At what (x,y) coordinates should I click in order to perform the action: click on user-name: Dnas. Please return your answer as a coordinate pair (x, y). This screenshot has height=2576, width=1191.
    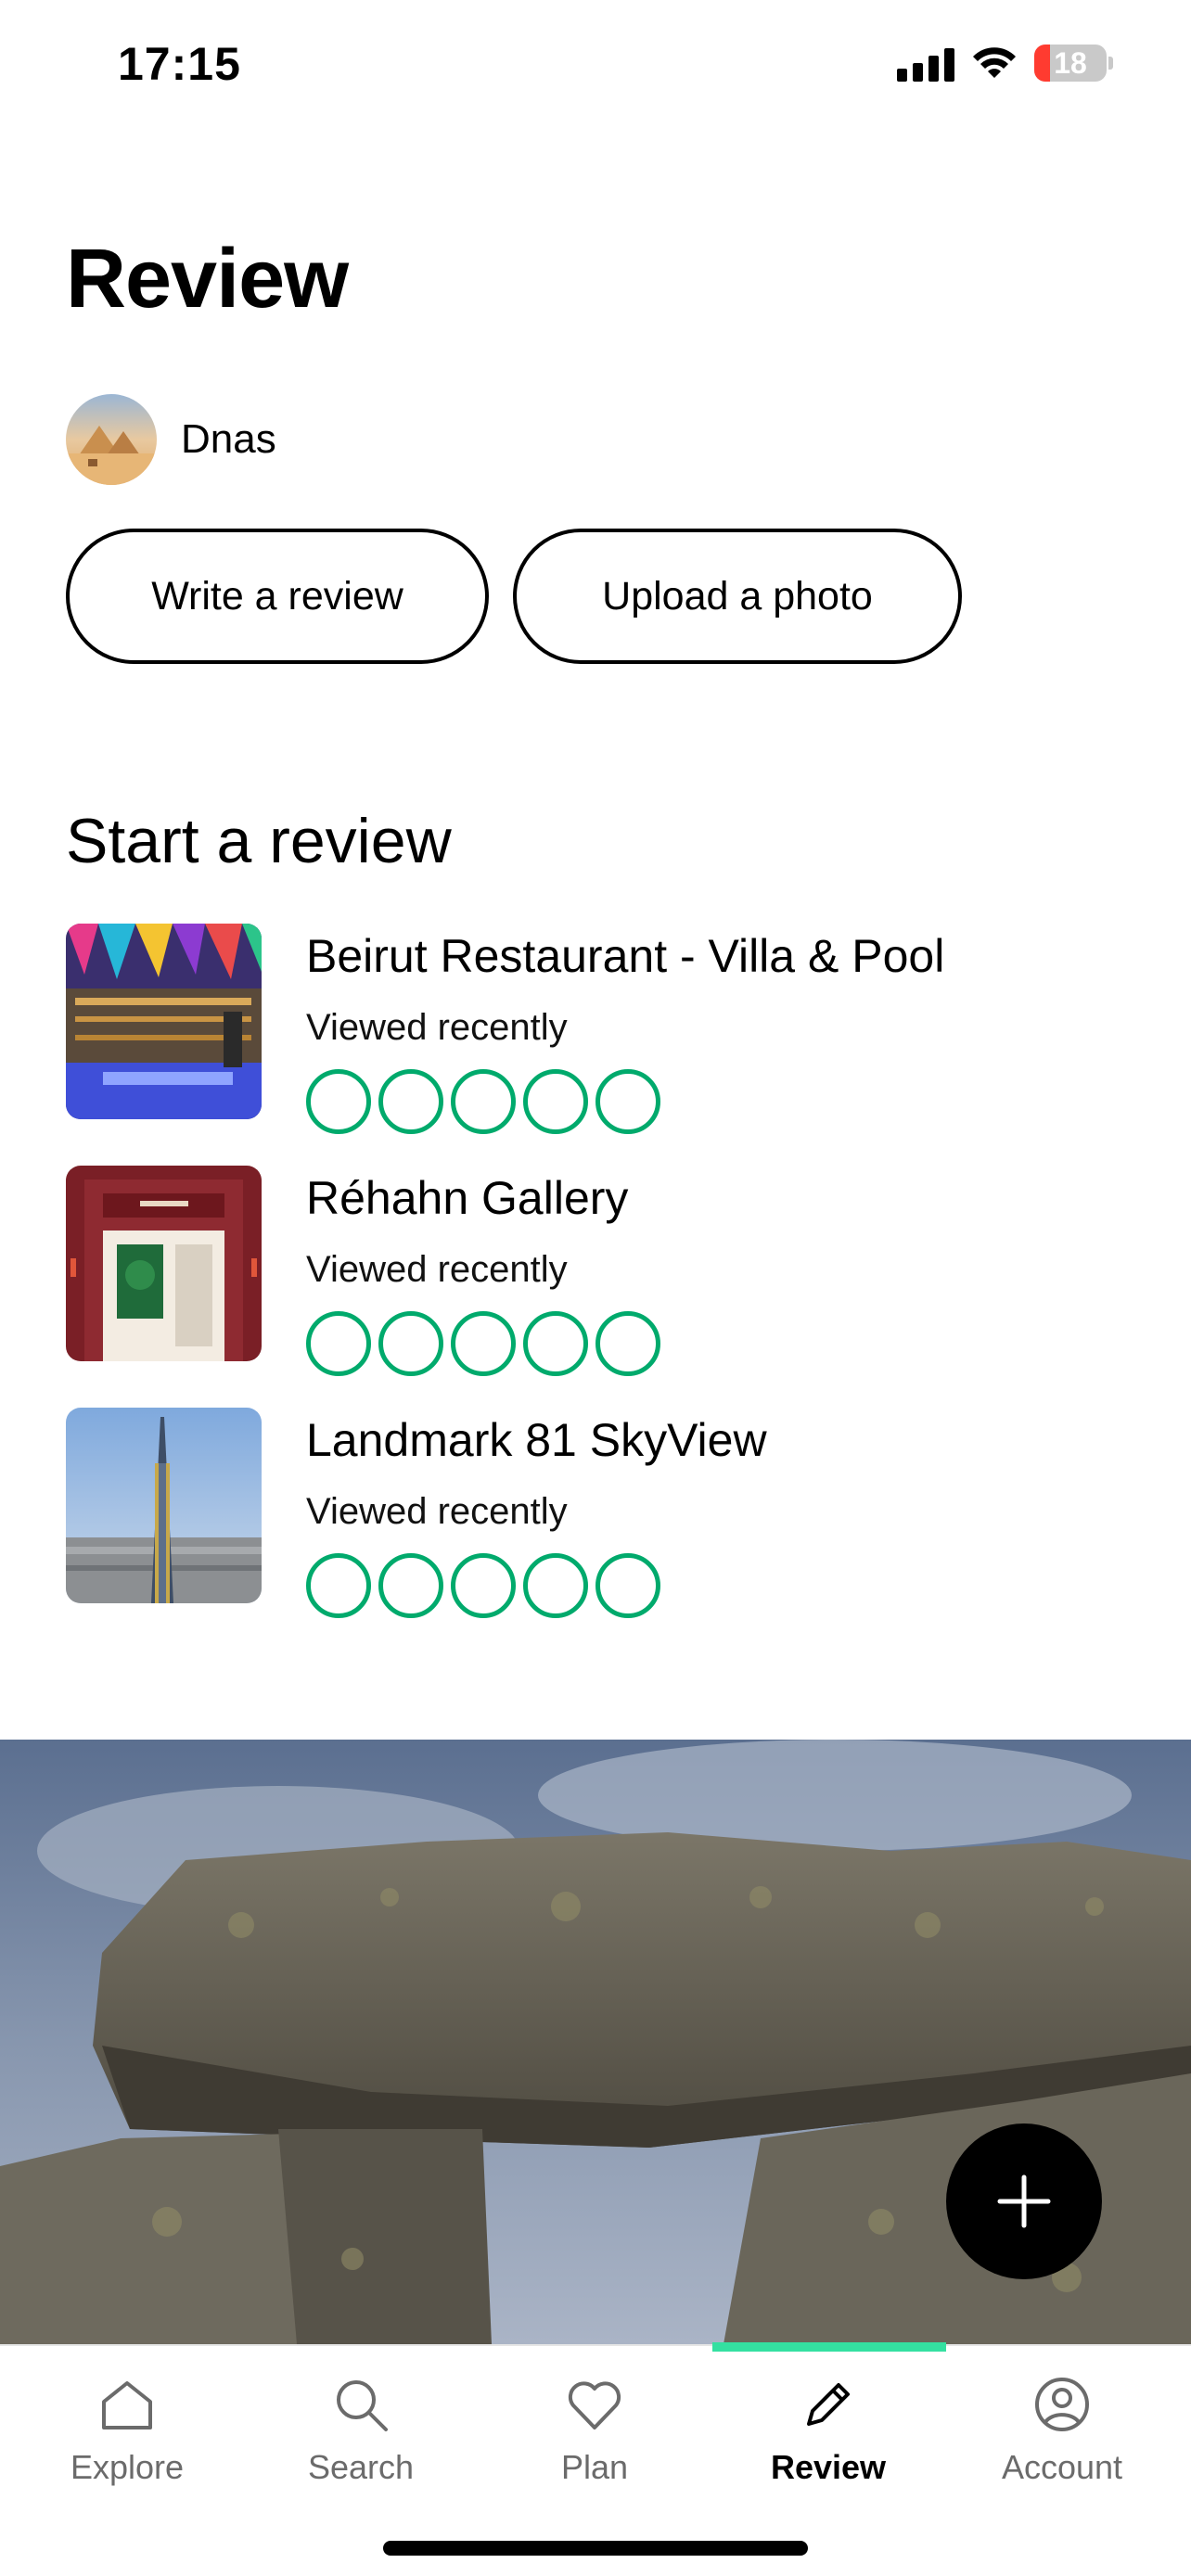
    Looking at the image, I should click on (228, 439).